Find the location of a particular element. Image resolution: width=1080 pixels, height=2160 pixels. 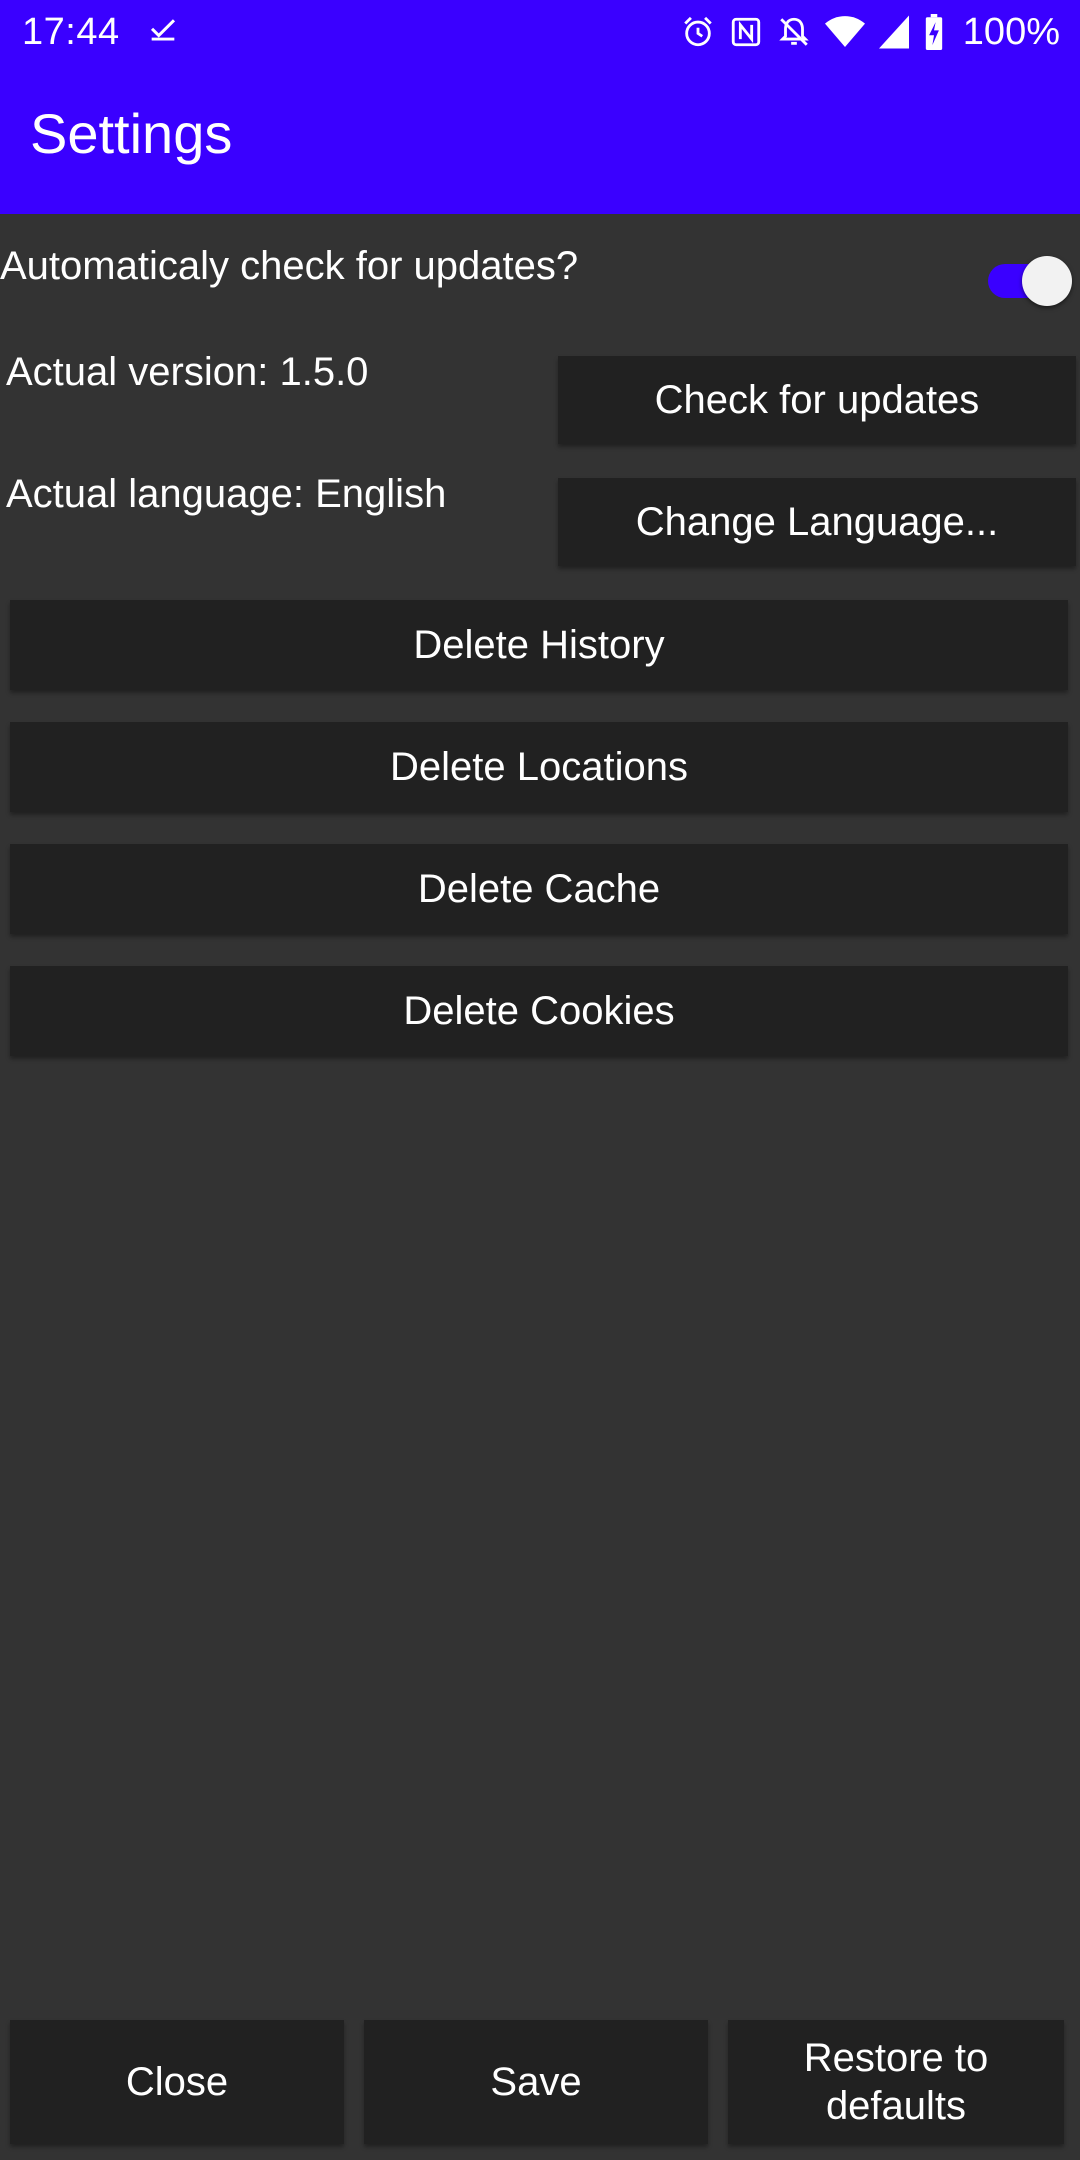

check-updates-button: Check for updates is located at coordinates (817, 400).